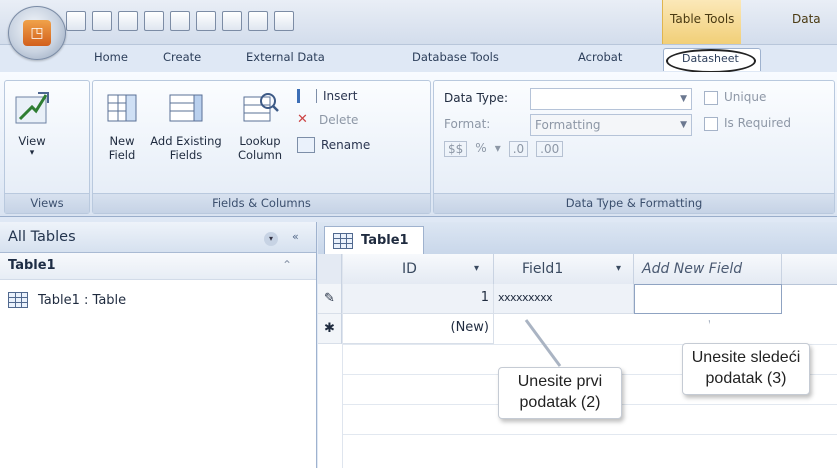 The image size is (837, 468). What do you see at coordinates (476, 98) in the screenshot?
I see `data-type-label: Data Type:` at bounding box center [476, 98].